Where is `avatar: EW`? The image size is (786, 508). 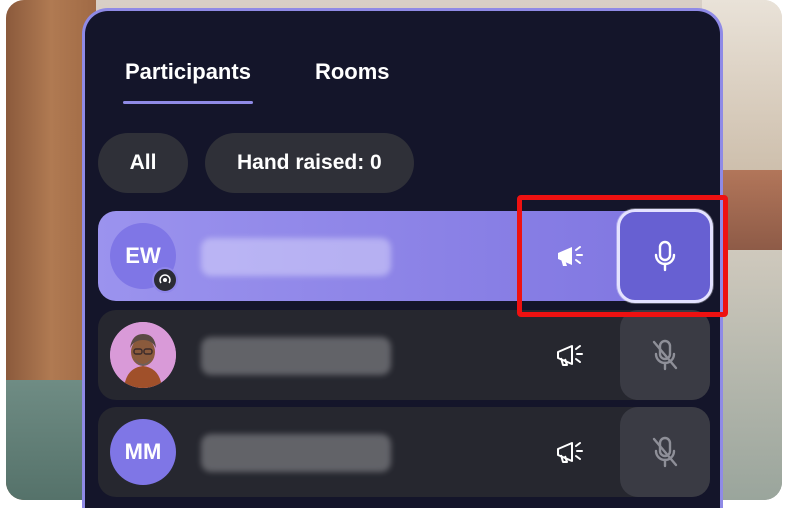 avatar: EW is located at coordinates (144, 258).